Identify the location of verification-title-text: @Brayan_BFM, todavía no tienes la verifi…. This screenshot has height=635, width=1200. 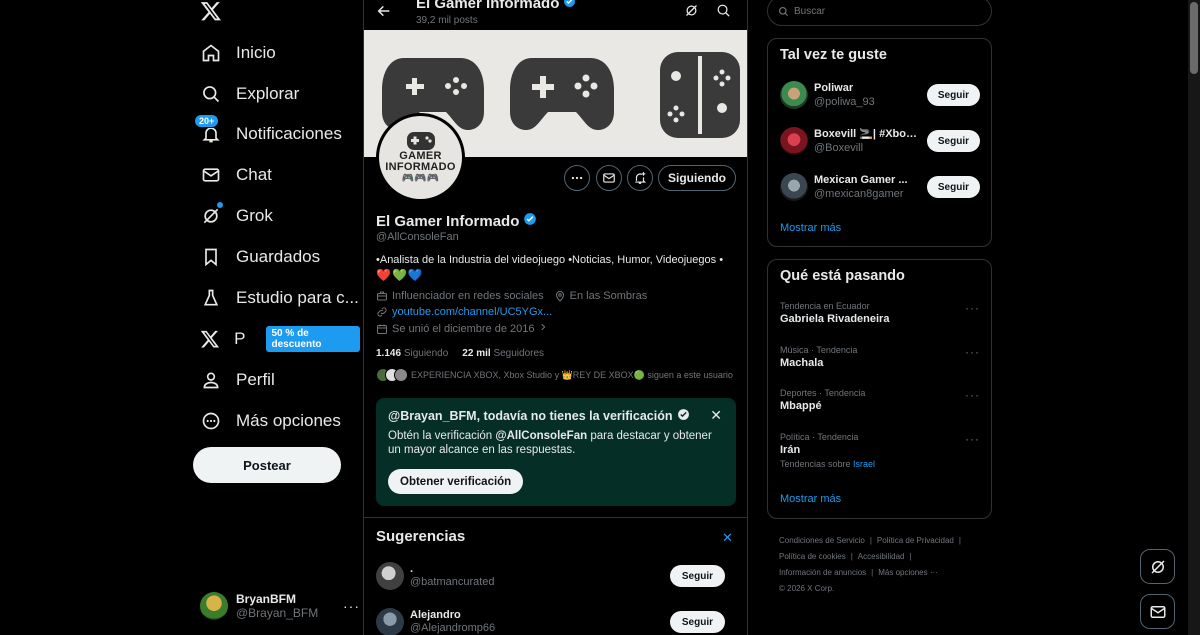
(530, 416).